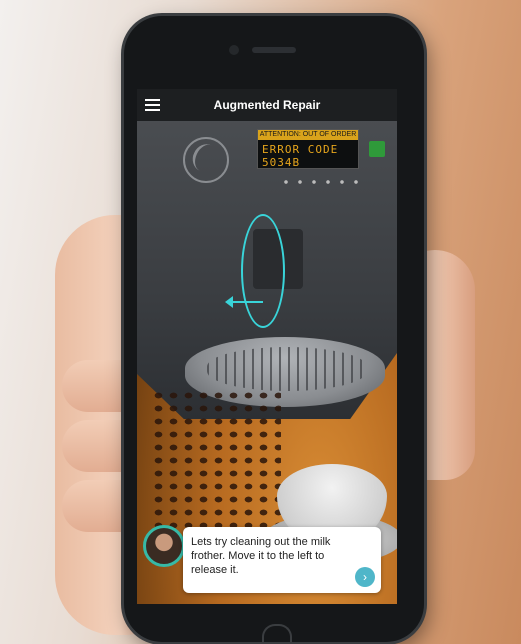 This screenshot has width=521, height=644. What do you see at coordinates (274, 50) in the screenshot?
I see `earpiece-speaker` at bounding box center [274, 50].